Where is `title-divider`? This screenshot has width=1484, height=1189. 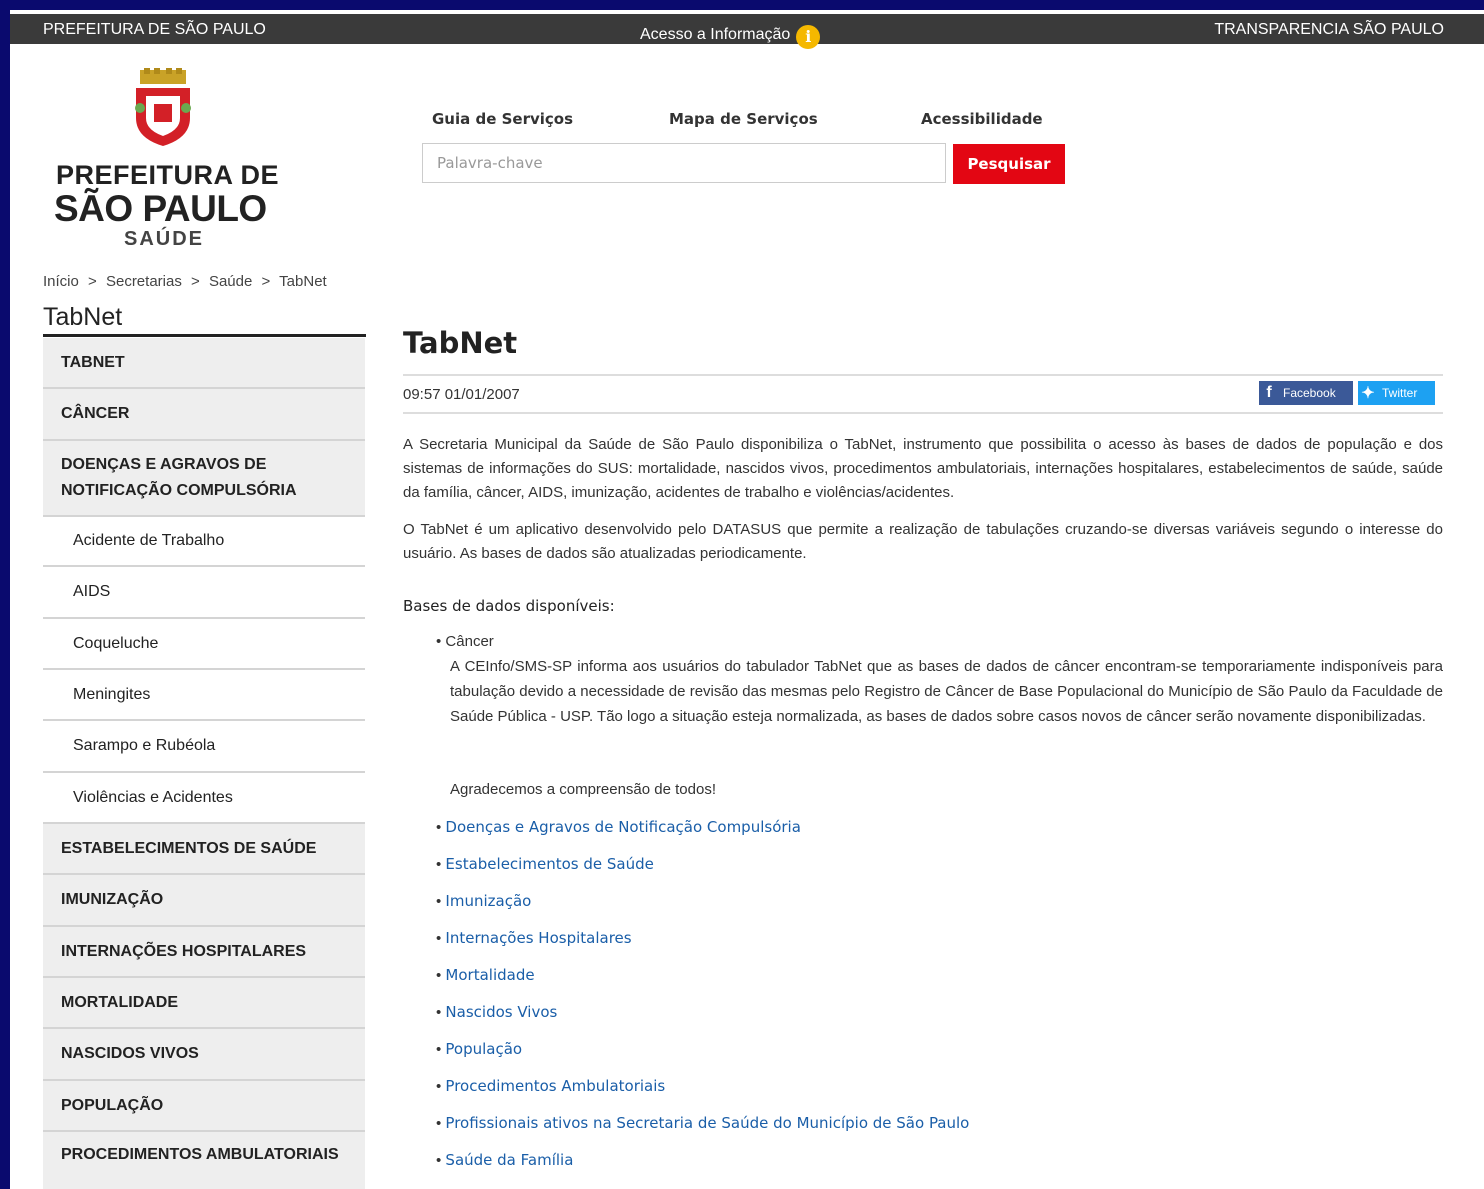 title-divider is located at coordinates (923, 375).